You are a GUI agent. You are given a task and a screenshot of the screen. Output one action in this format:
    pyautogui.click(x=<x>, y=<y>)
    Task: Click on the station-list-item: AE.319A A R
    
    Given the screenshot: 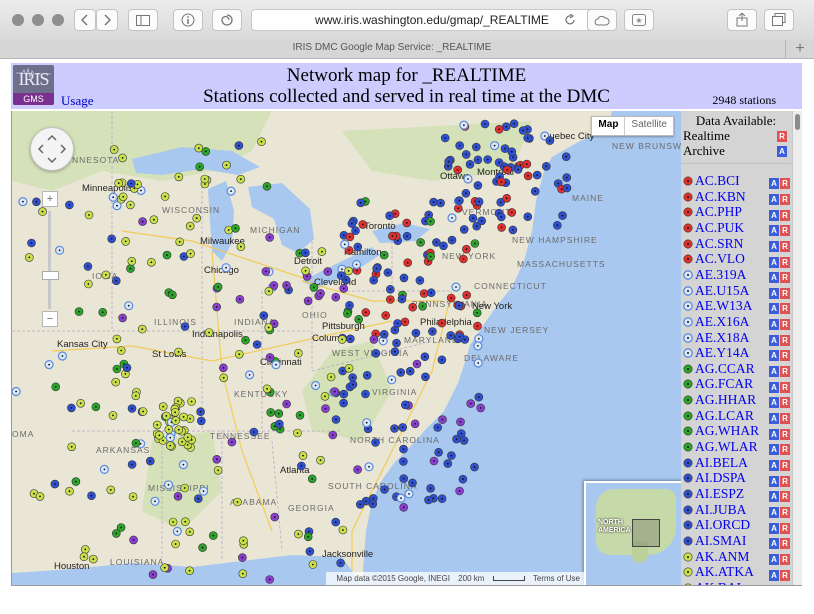 What is the action you would take?
    pyautogui.click(x=736, y=275)
    